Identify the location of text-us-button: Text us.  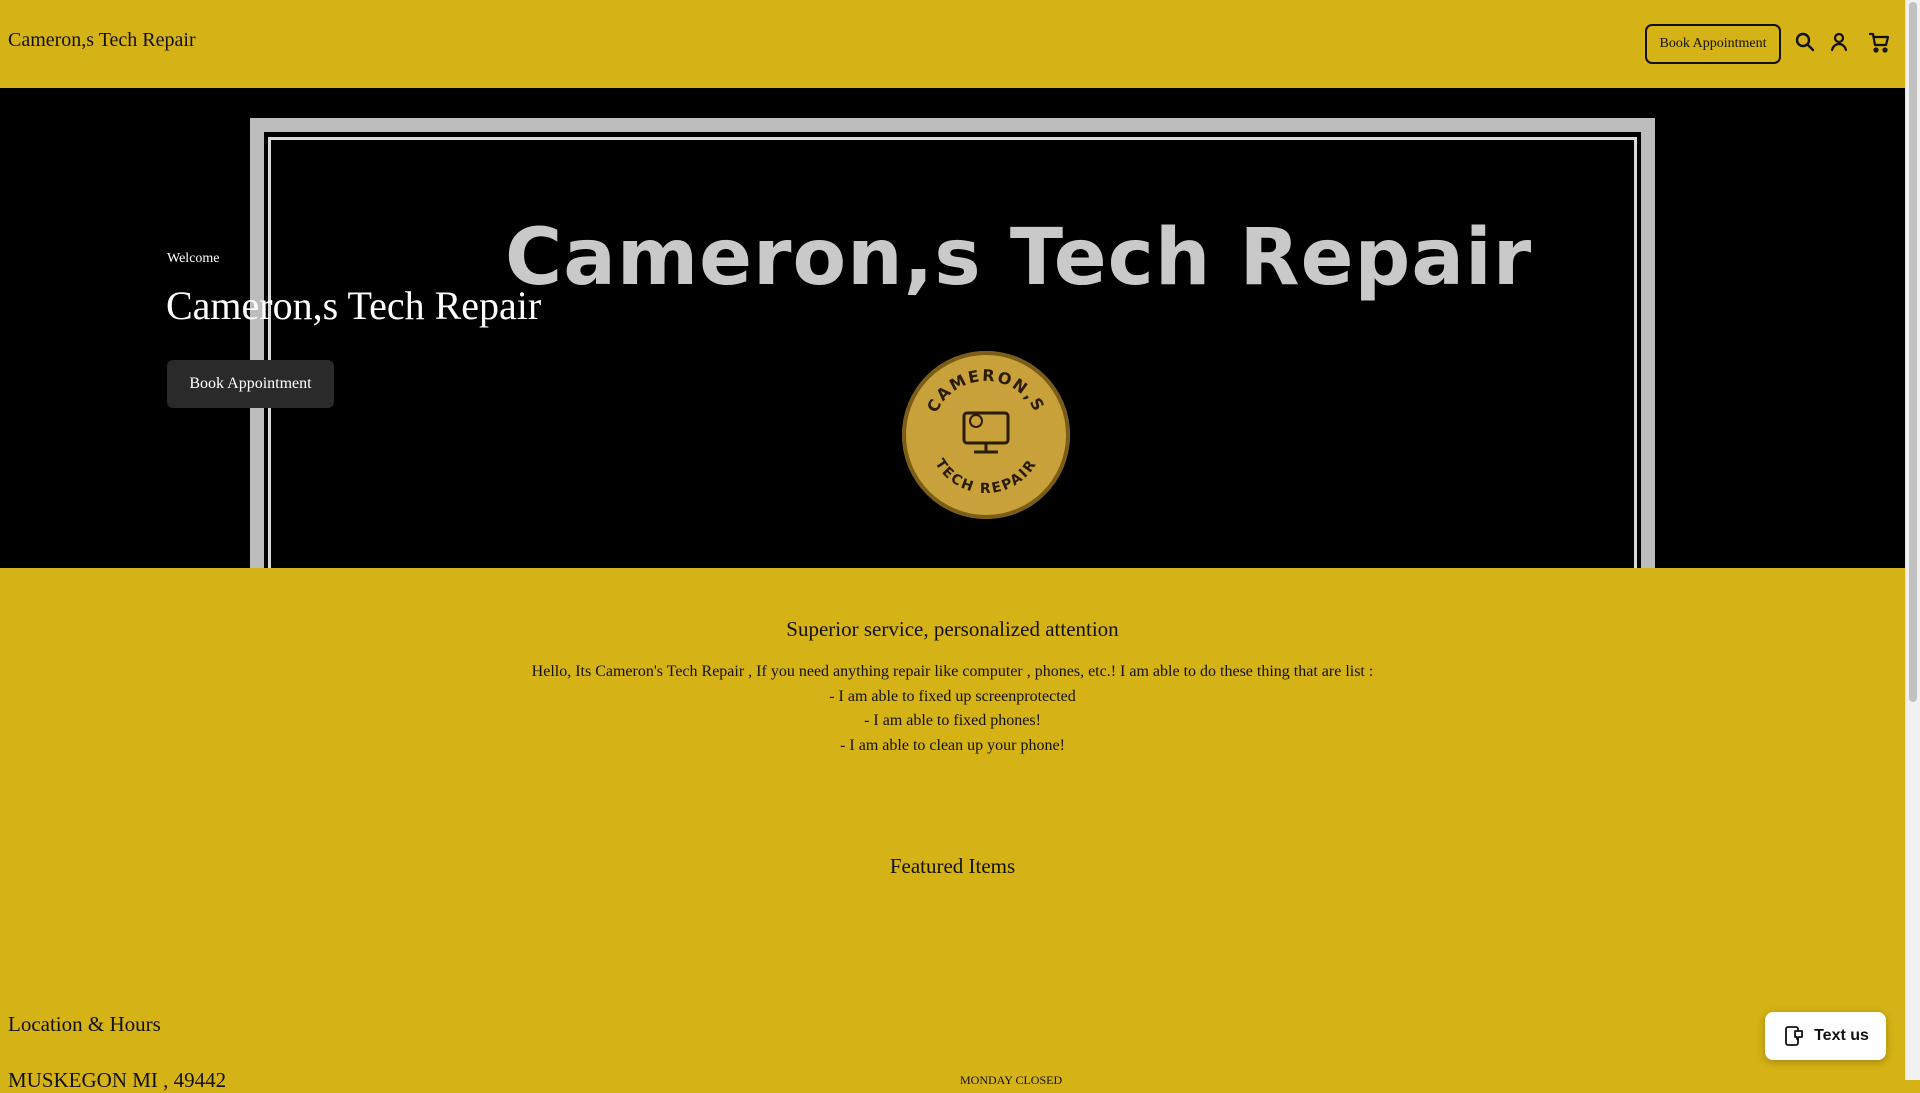
(1825, 1036).